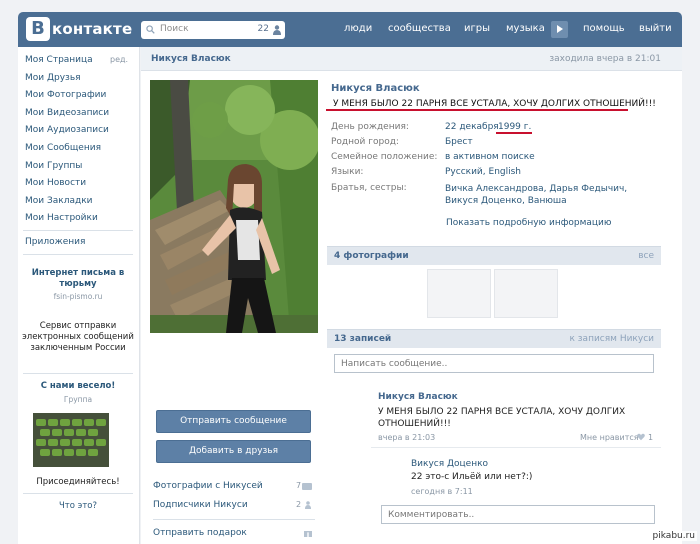  I want to click on siblings-label: Братья, сестры:, so click(369, 188).